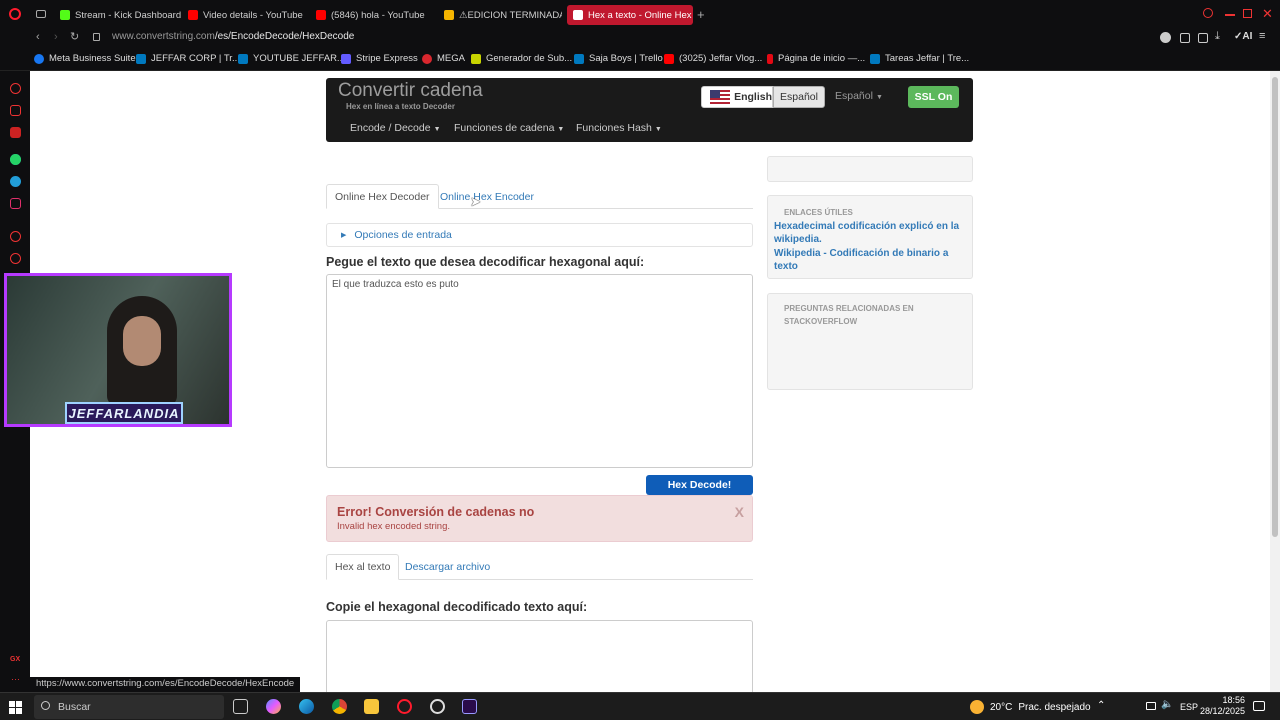 The image size is (1280, 720). I want to click on menu-icon: ≡, so click(1262, 36).